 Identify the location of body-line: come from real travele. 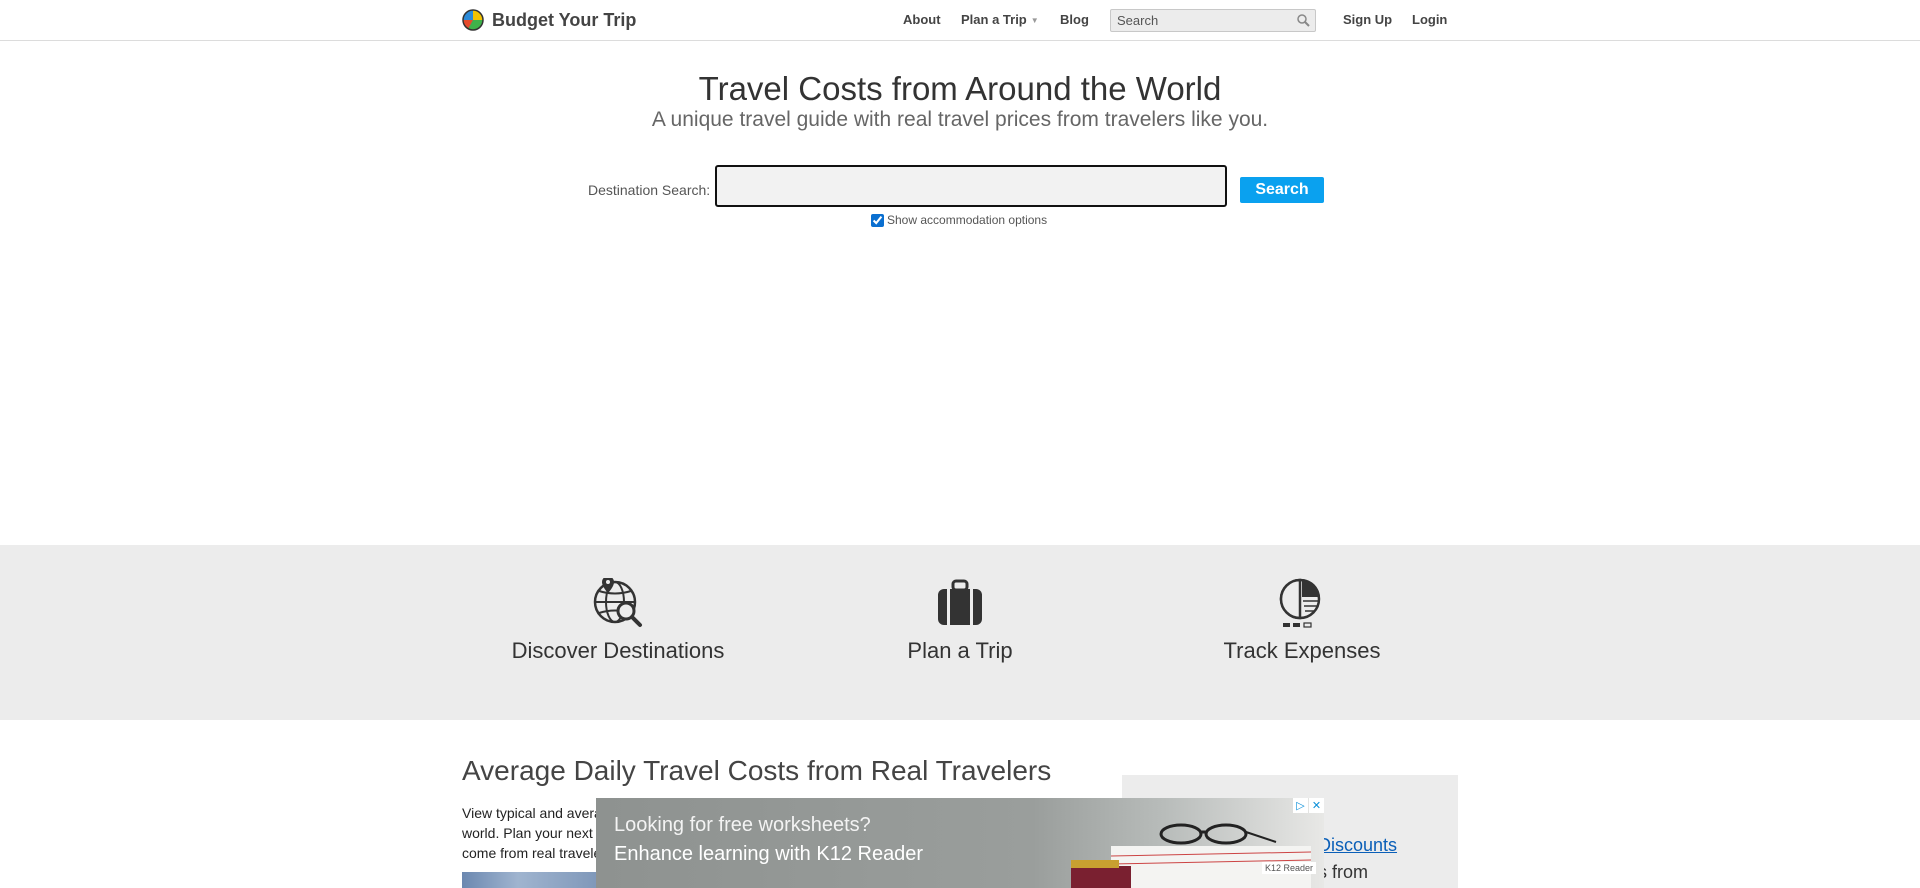
(532, 853).